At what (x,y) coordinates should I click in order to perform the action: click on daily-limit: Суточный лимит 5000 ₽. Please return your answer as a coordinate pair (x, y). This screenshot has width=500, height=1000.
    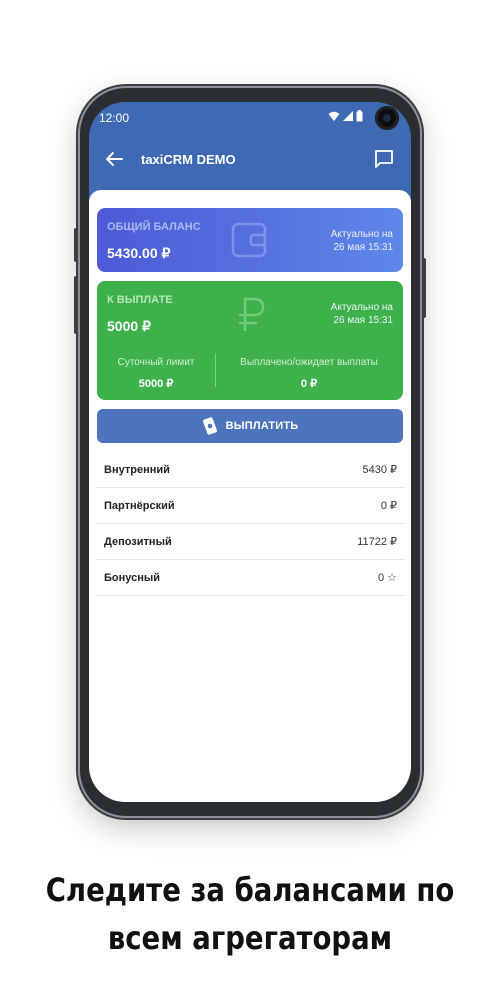
    Looking at the image, I should click on (156, 368).